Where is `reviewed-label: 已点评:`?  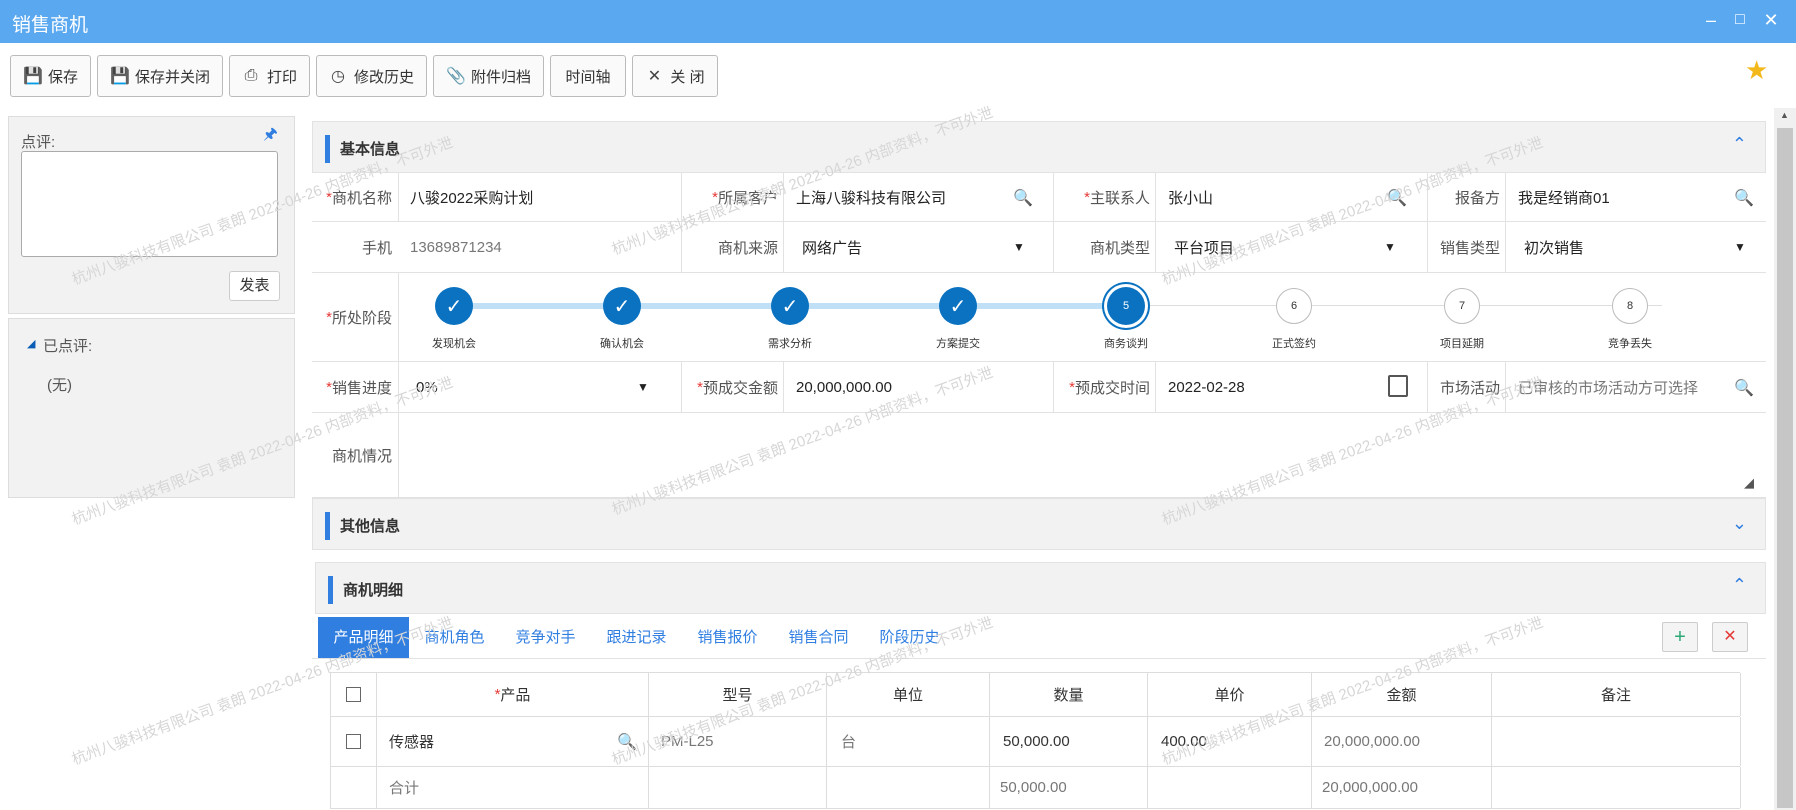
reviewed-label: 已点评: is located at coordinates (68, 346).